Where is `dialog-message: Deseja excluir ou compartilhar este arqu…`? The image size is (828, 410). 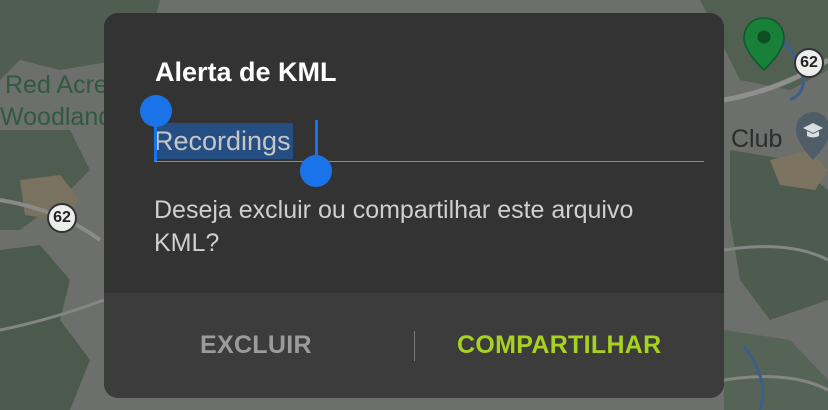 dialog-message: Deseja excluir ou compartilhar este arqu… is located at coordinates (394, 226).